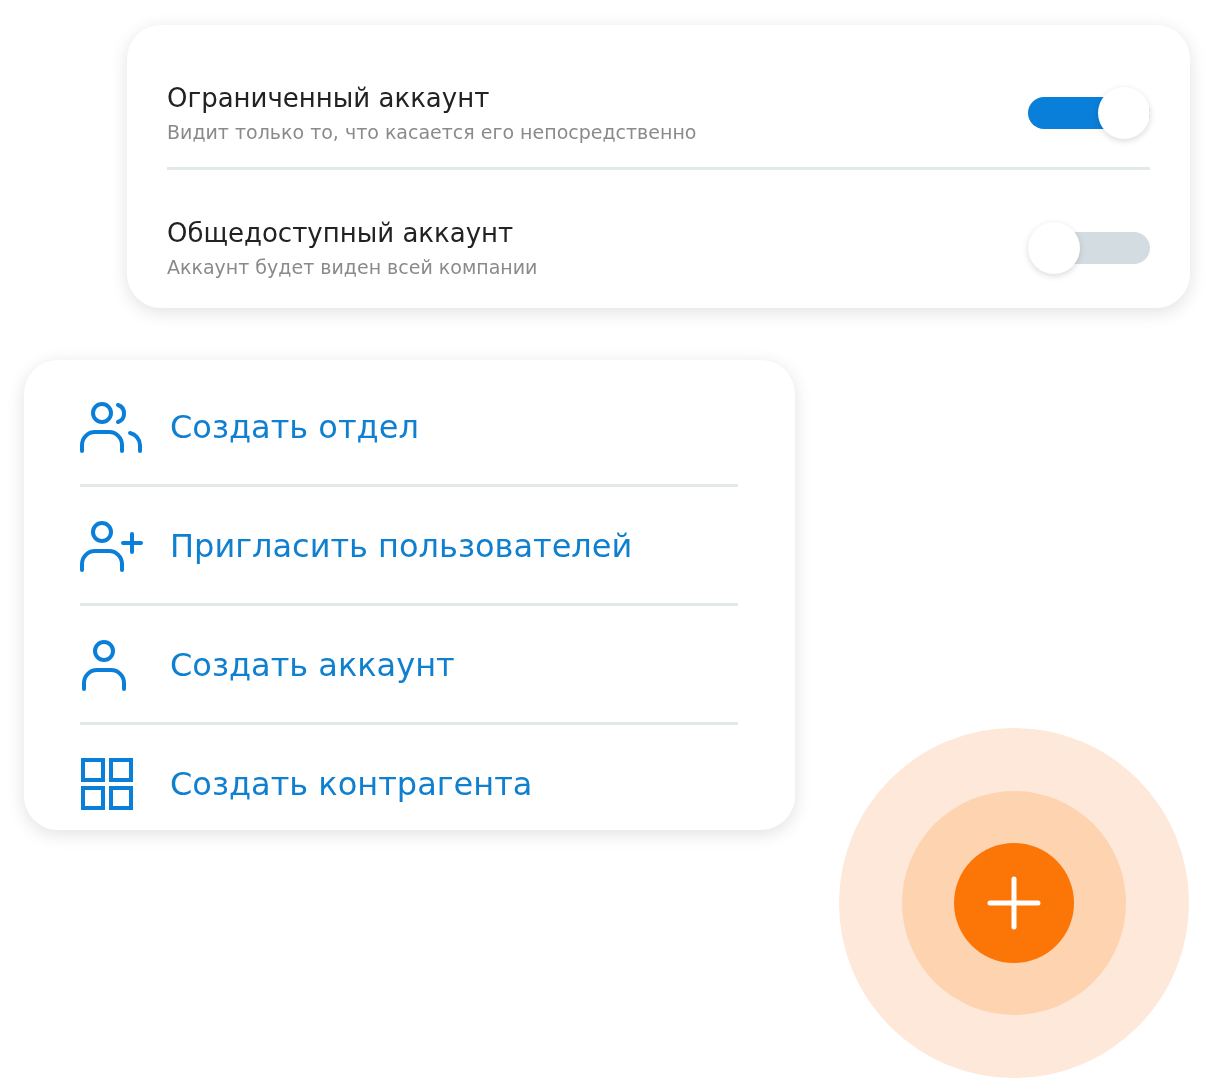 Image resolution: width=1214 pixels, height=1078 pixels. What do you see at coordinates (432, 132) in the screenshot?
I see `setting-description: Видит только то, что касается его непосредственно` at bounding box center [432, 132].